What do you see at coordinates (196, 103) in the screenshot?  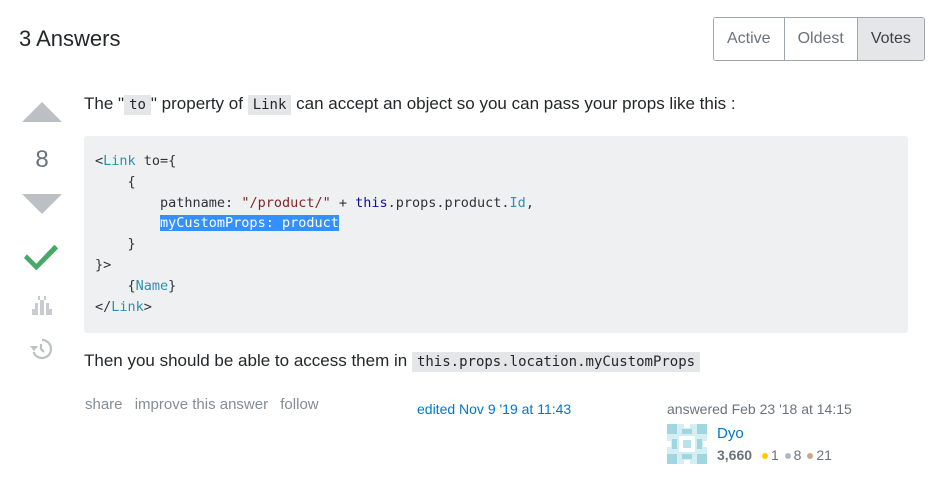 I see `text-segment: " property of` at bounding box center [196, 103].